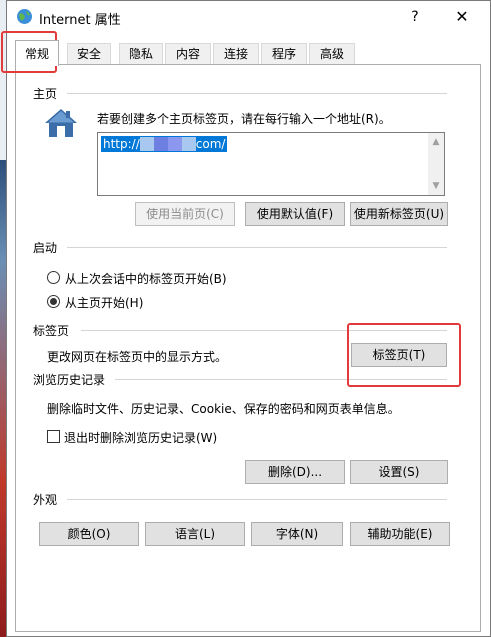 Image resolution: width=491 pixels, height=637 pixels. Describe the element at coordinates (297, 534) in the screenshot. I see `fonts-button: 字体(N)` at that location.